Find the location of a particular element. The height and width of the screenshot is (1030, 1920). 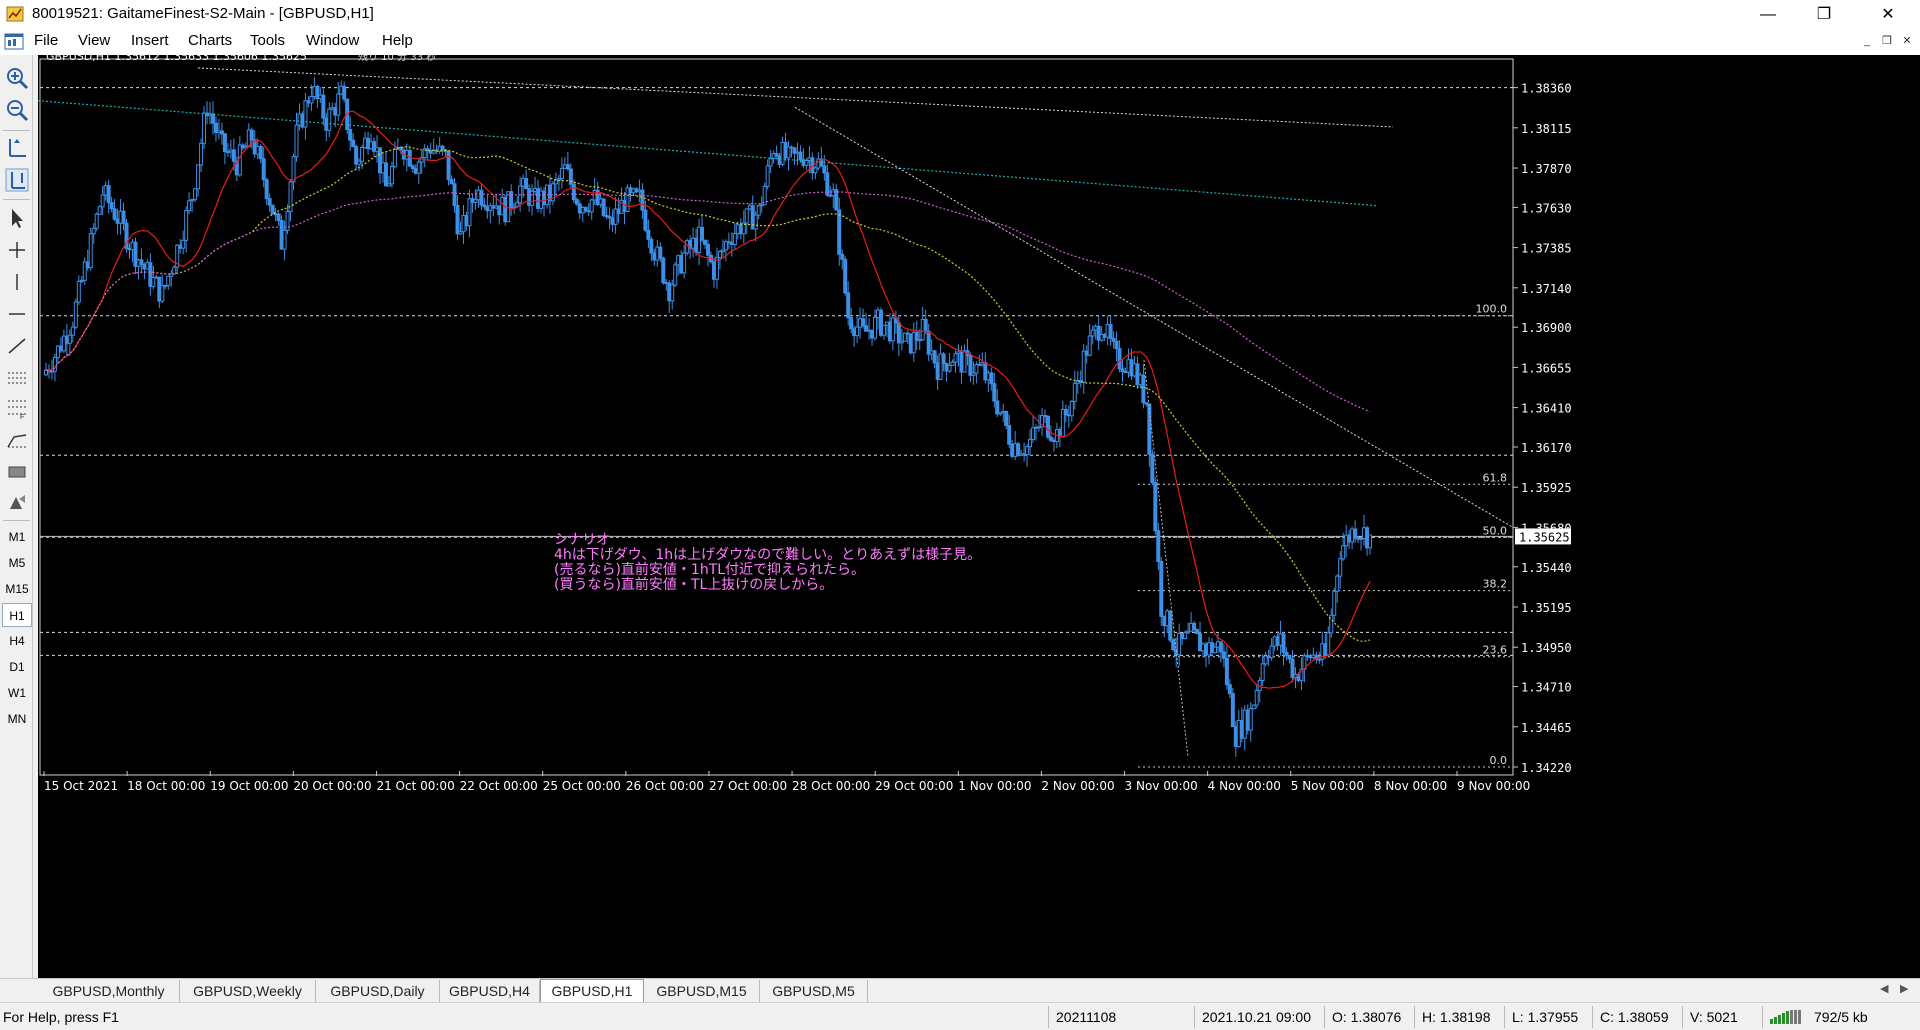

time-axis-label: 3 Nov 00:00 is located at coordinates (1161, 786).